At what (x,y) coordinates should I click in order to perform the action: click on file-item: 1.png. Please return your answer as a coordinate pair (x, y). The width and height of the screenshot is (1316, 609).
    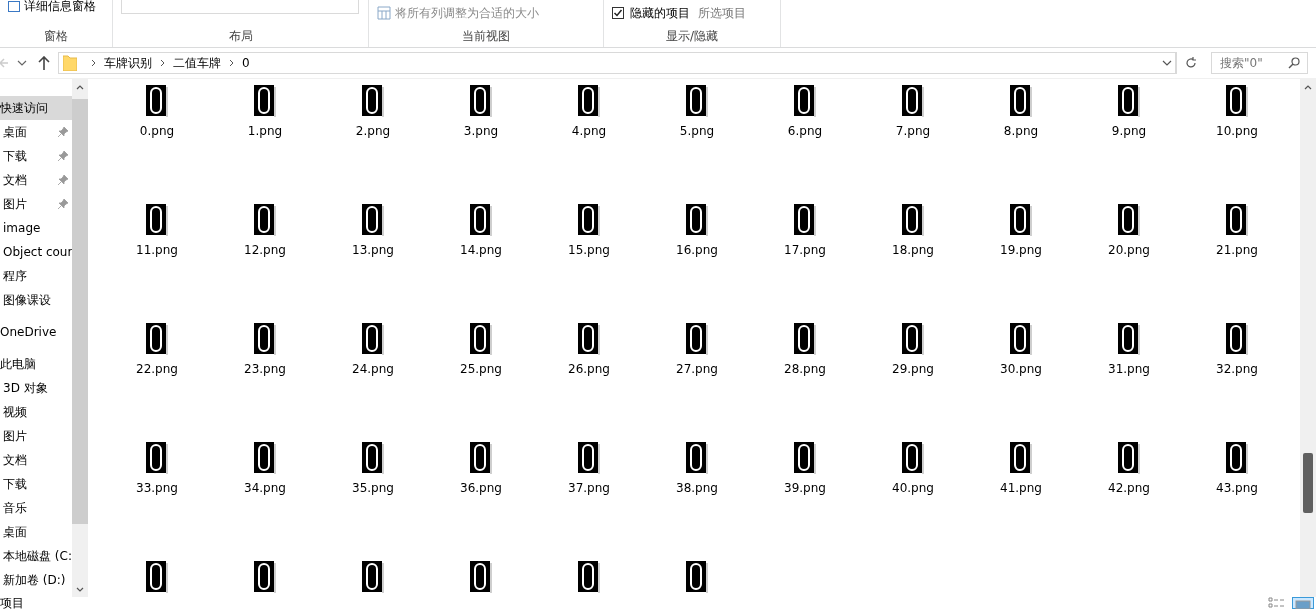
    Looking at the image, I should click on (265, 112).